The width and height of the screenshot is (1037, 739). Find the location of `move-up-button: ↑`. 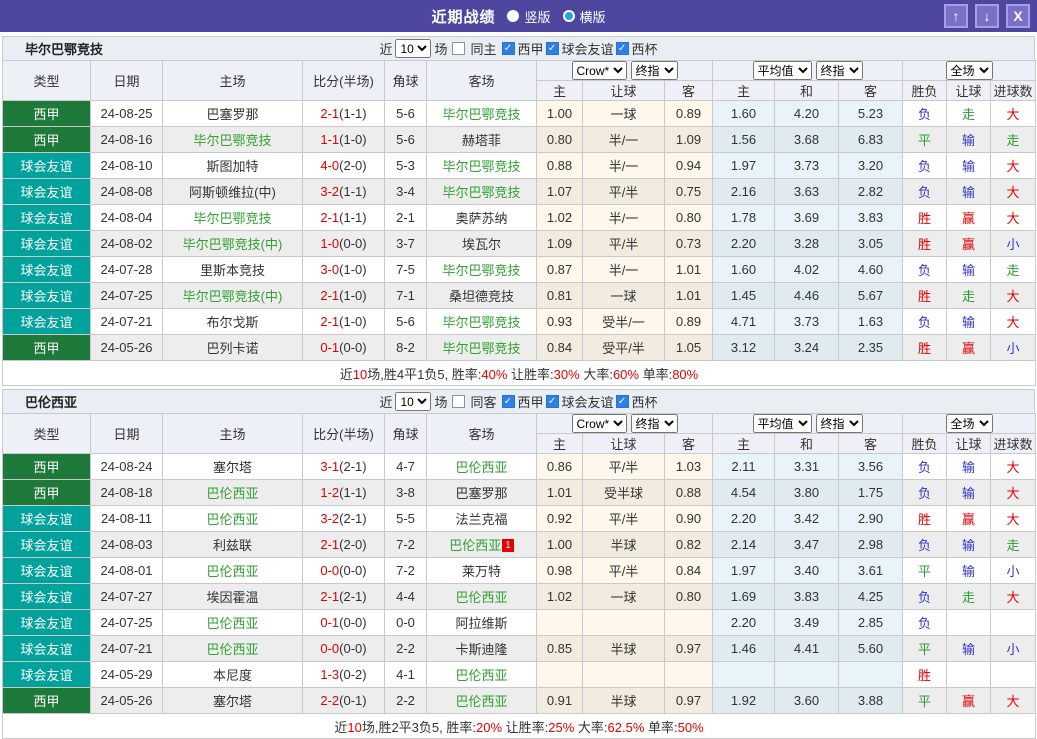

move-up-button: ↑ is located at coordinates (956, 16).